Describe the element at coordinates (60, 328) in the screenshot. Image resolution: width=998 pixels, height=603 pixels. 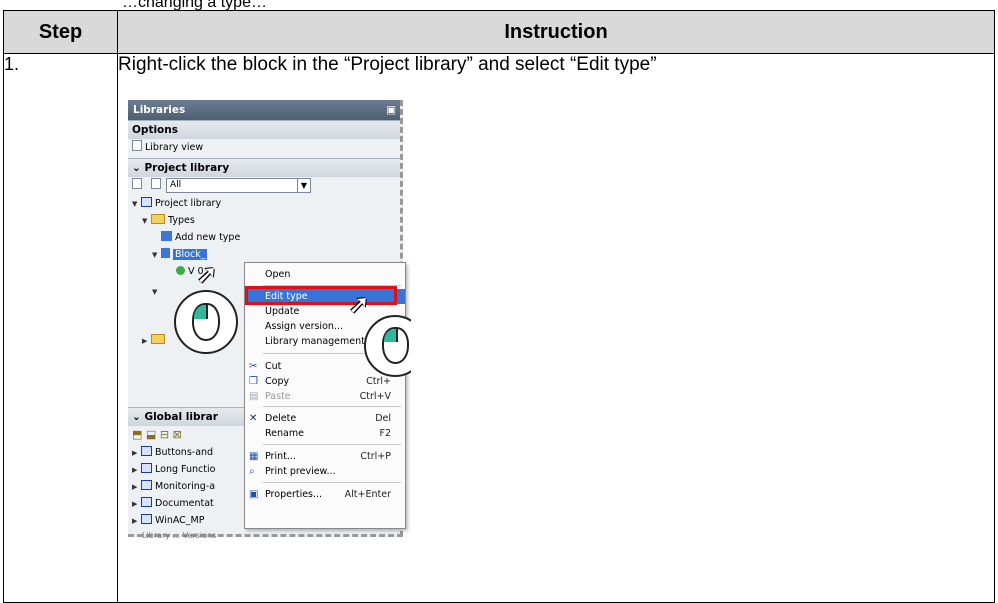
I see `step-number: 1.` at that location.